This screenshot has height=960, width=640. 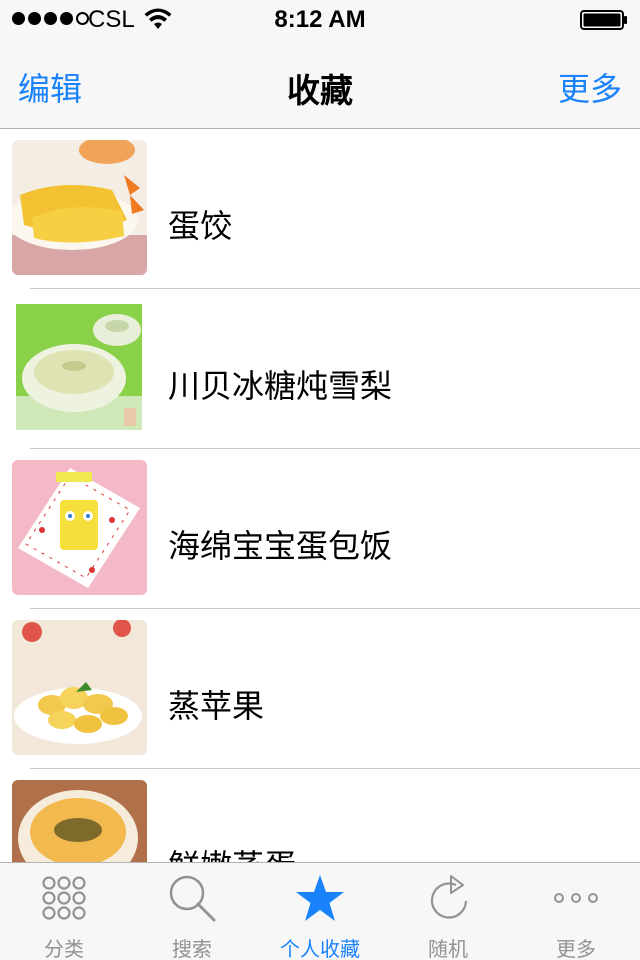 I want to click on tab-random: 随机, so click(x=448, y=911).